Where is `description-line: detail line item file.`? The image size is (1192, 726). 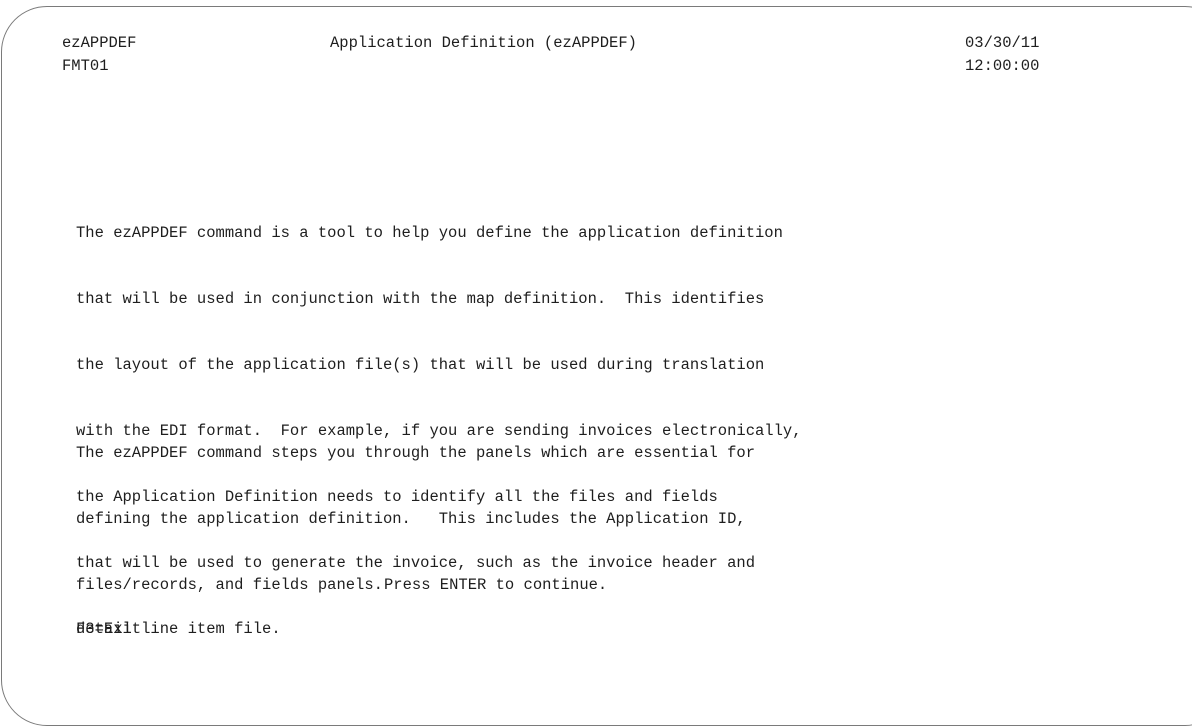
description-line: detail line item file. is located at coordinates (178, 629).